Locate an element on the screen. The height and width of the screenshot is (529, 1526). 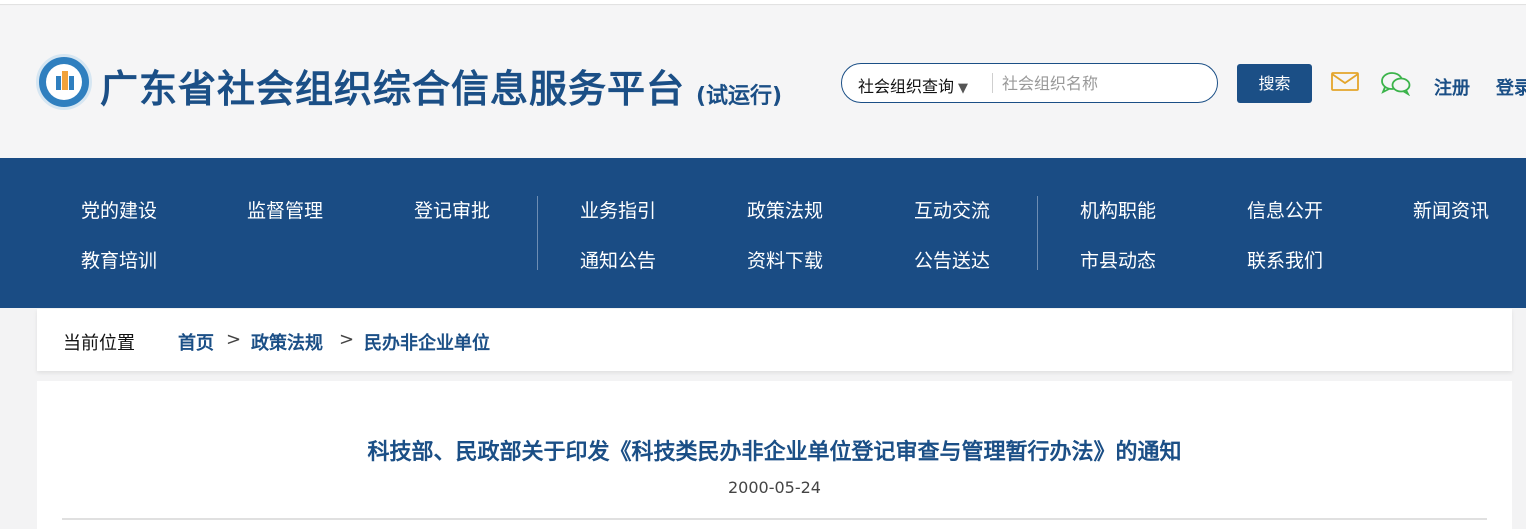
nav-item-interaction: 互动交流 is located at coordinates (952, 209).